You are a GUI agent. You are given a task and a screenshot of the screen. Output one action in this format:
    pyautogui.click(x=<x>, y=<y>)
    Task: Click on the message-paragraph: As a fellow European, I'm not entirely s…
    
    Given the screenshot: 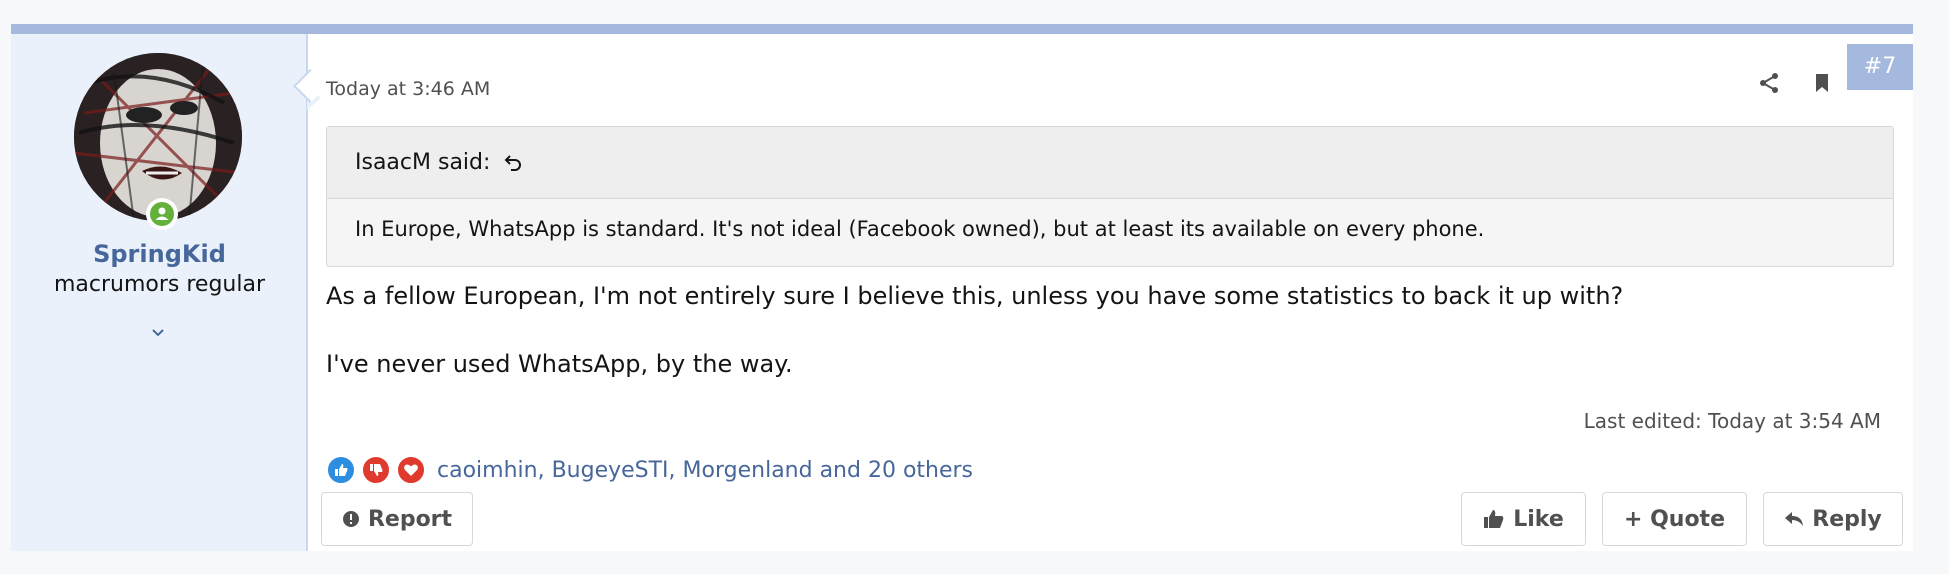 What is the action you would take?
    pyautogui.click(x=975, y=296)
    